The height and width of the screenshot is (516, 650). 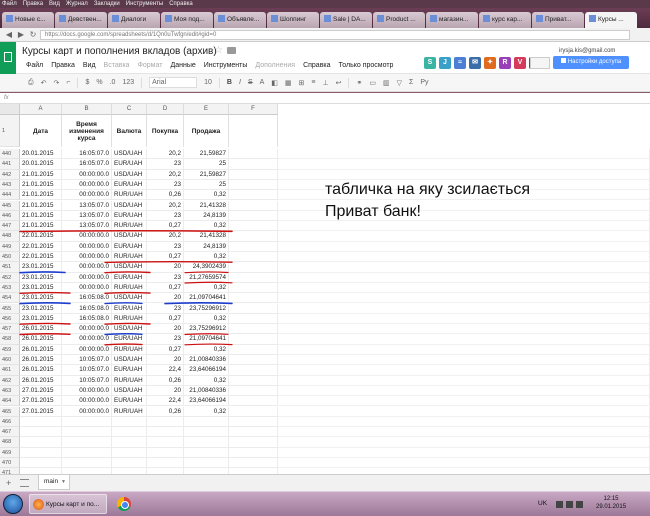 What do you see at coordinates (10, 308) in the screenshot?
I see `row-number: 455` at bounding box center [10, 308].